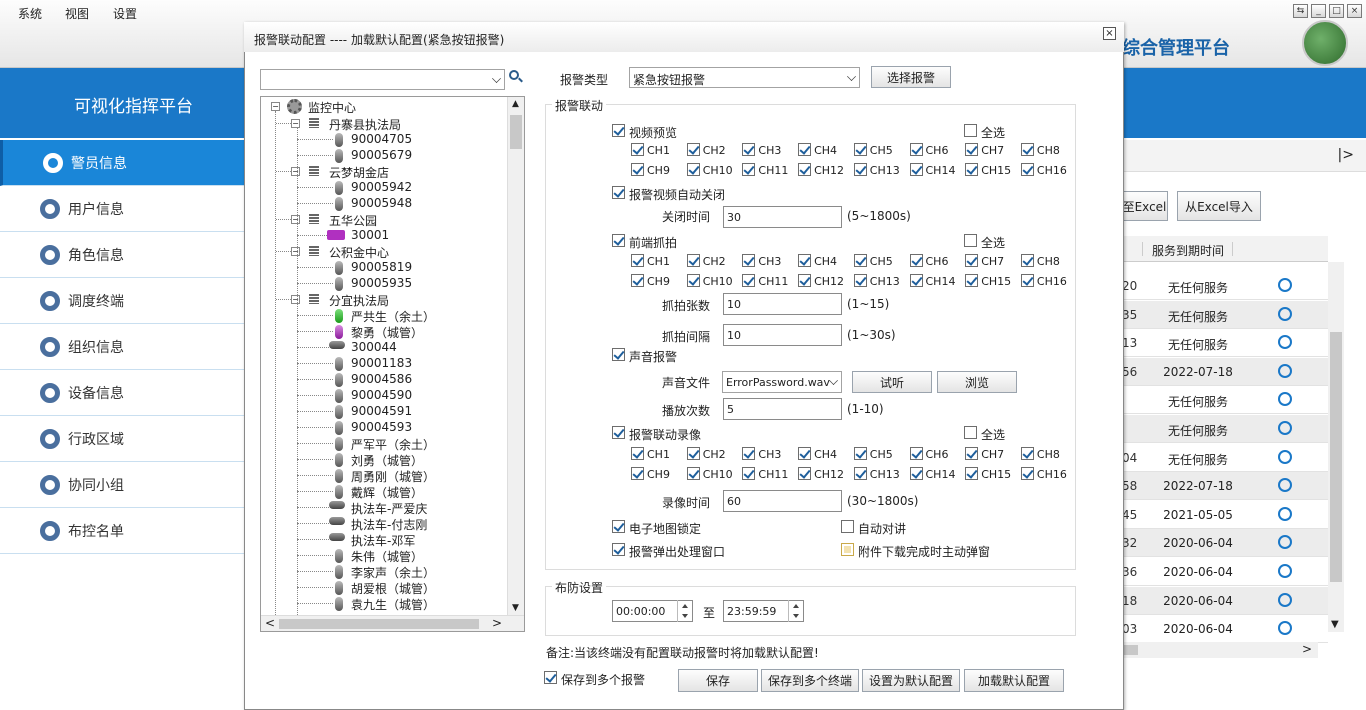  Describe the element at coordinates (387, 556) in the screenshot. I see `tree-device-node: 朱伟（城管）` at that location.